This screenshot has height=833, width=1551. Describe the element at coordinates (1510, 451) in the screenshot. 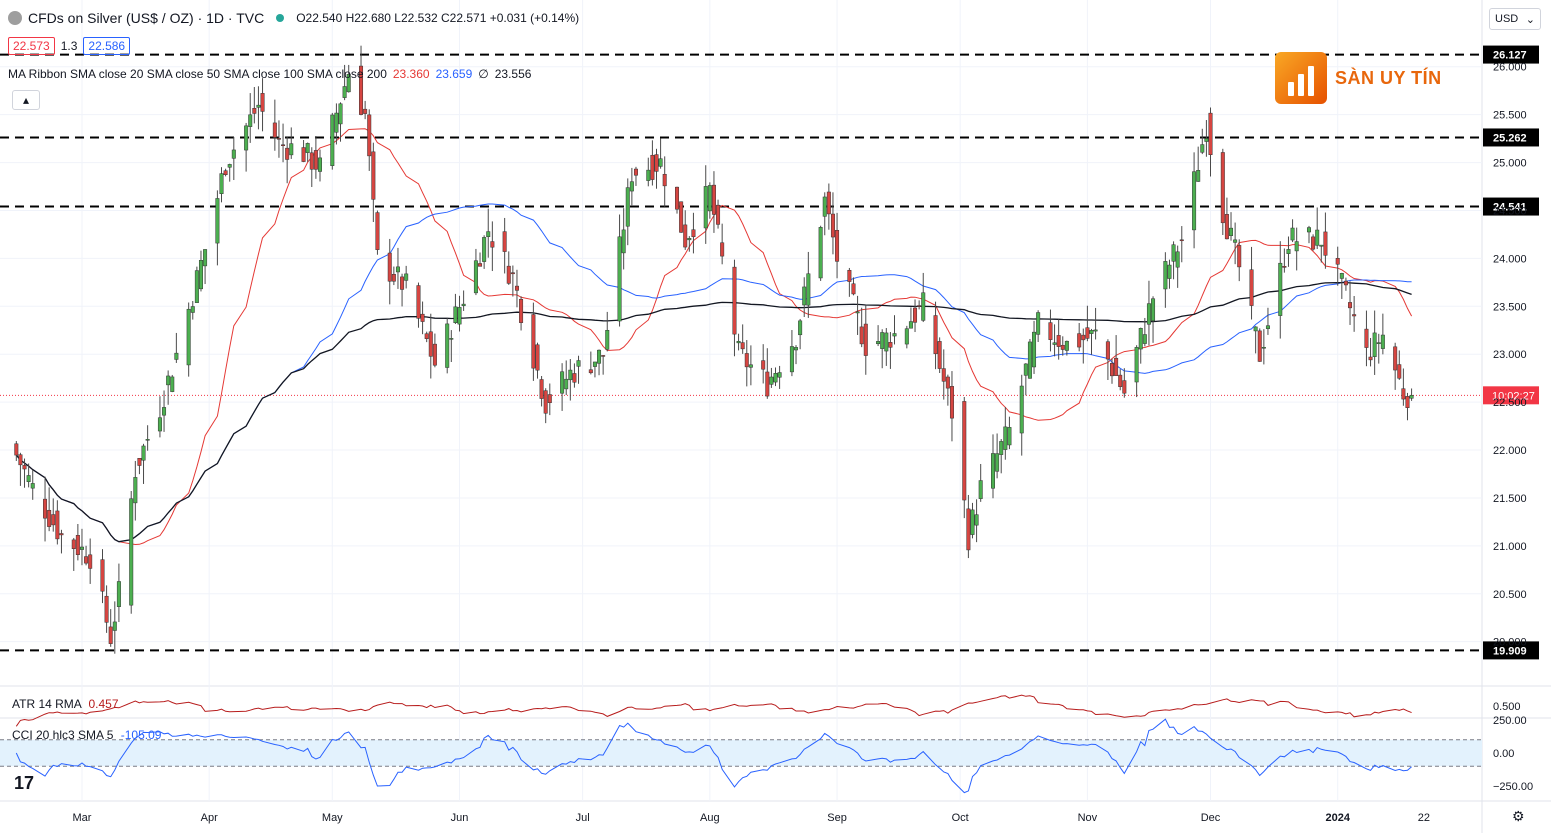

I see `price-tick-label: 22.000` at that location.